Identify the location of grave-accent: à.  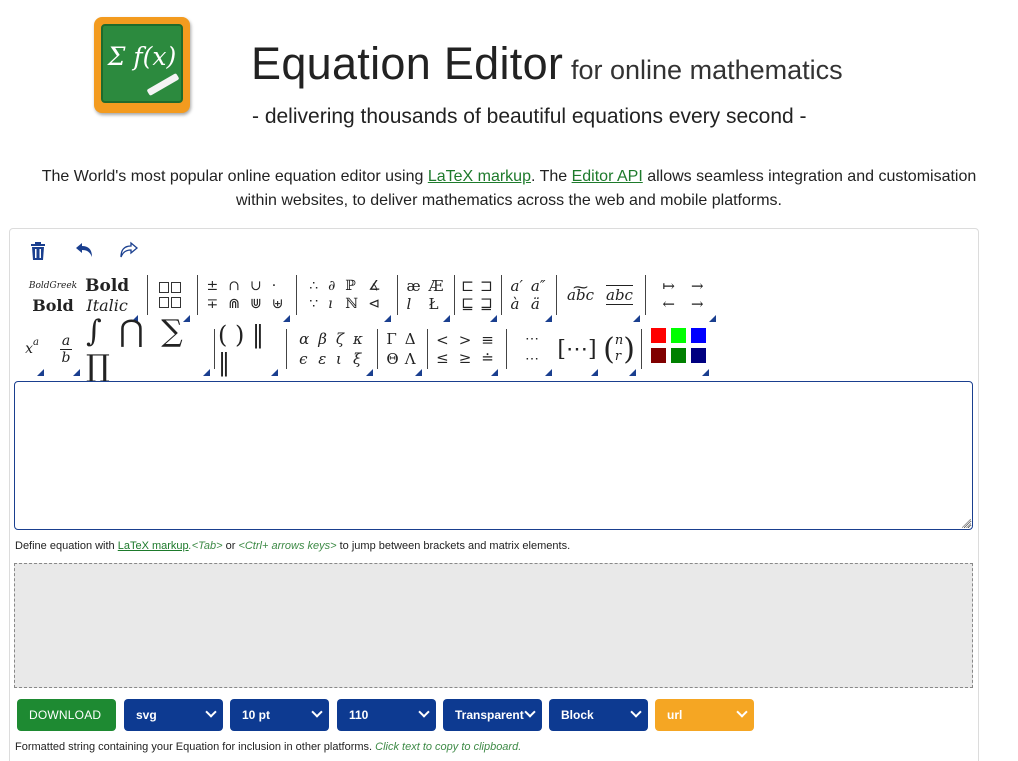
(517, 304).